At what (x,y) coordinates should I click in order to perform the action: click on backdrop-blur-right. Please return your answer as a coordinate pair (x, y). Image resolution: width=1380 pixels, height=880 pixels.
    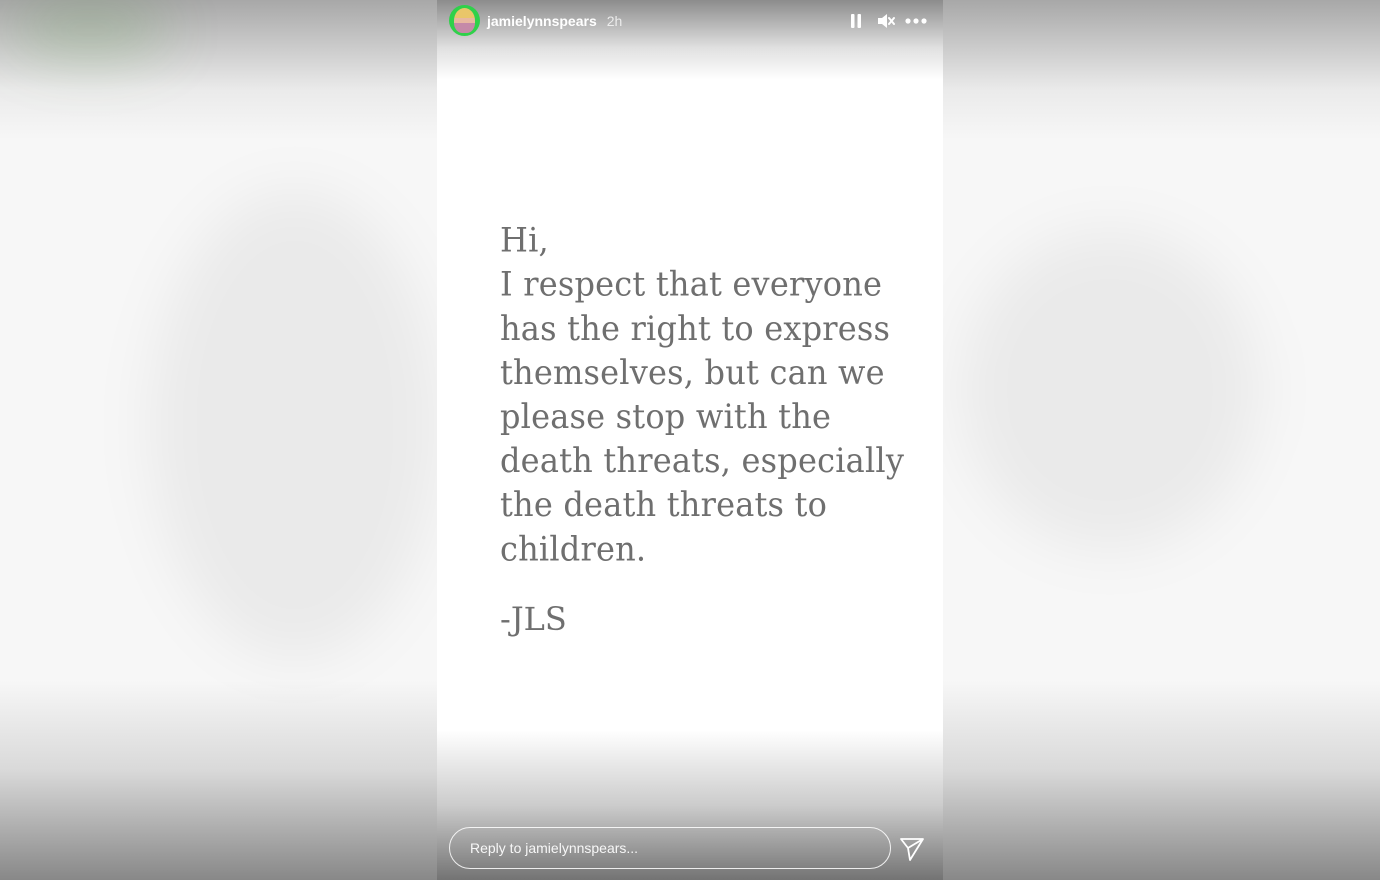
    Looking at the image, I should click on (1110, 390).